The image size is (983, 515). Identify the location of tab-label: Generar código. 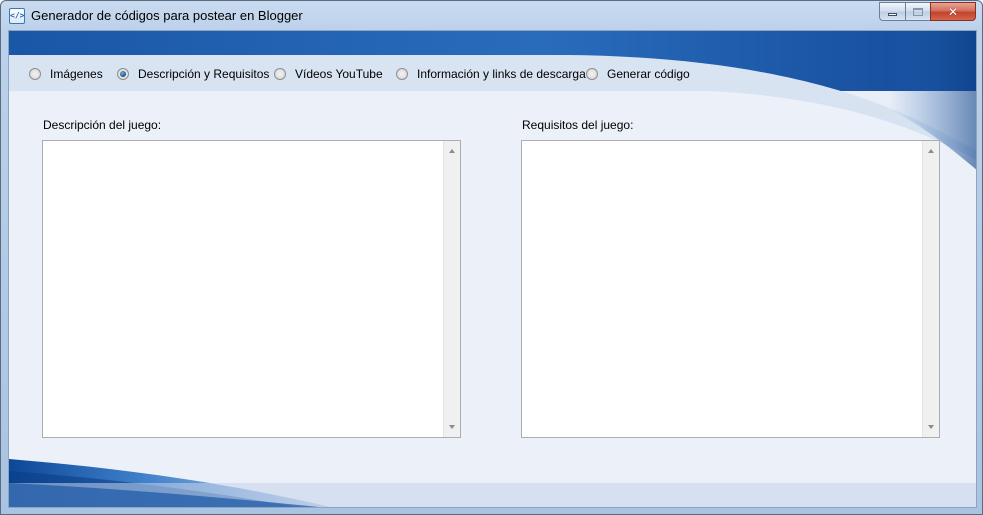
(648, 74).